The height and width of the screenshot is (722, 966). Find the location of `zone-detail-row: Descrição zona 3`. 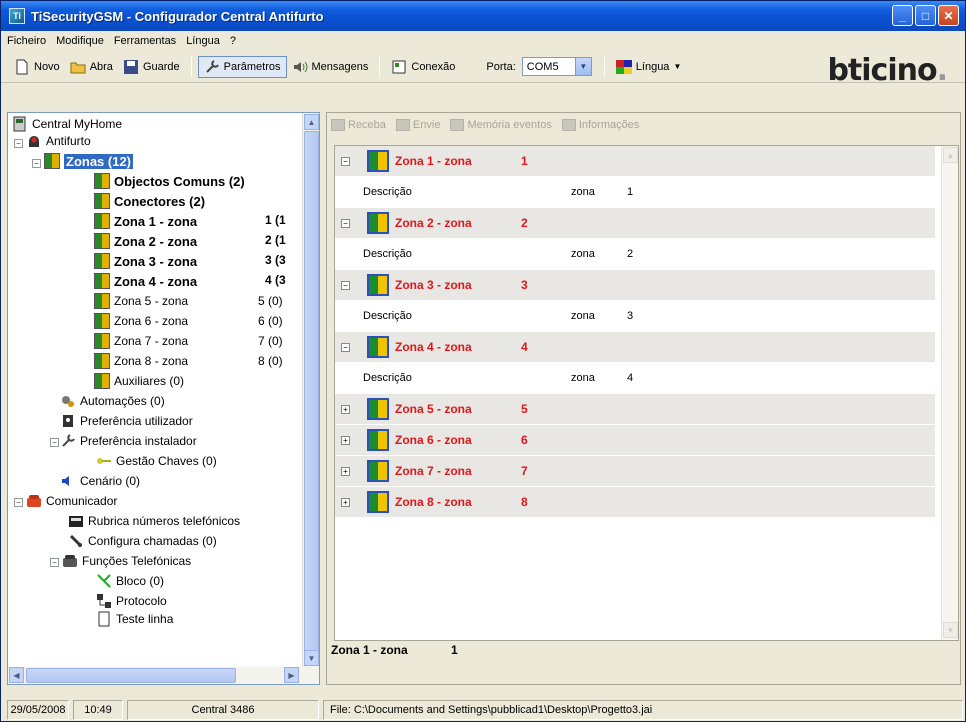

zone-detail-row: Descrição zona 3 is located at coordinates (635, 316).